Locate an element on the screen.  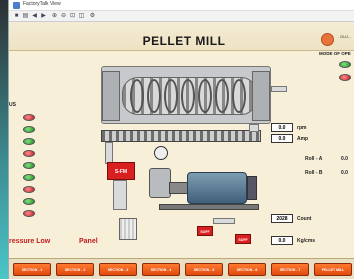
section-2-button: SECTION - 2 is located at coordinates (75, 269).